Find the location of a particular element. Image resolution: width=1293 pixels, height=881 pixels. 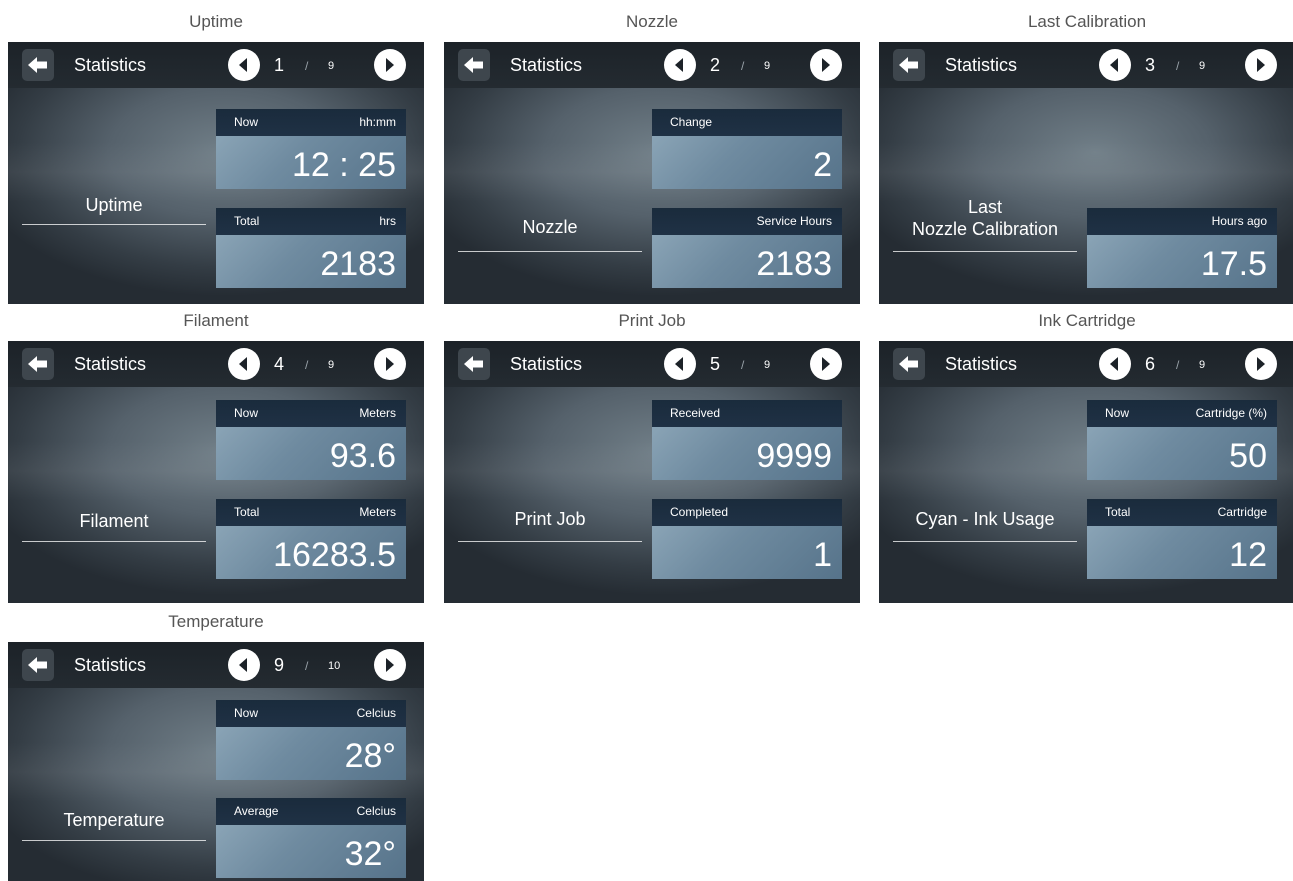

box-header: Now Celcius is located at coordinates (311, 713).